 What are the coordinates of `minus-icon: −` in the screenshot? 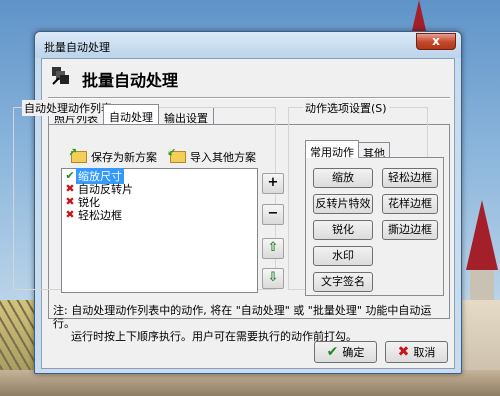 It's located at (273, 213).